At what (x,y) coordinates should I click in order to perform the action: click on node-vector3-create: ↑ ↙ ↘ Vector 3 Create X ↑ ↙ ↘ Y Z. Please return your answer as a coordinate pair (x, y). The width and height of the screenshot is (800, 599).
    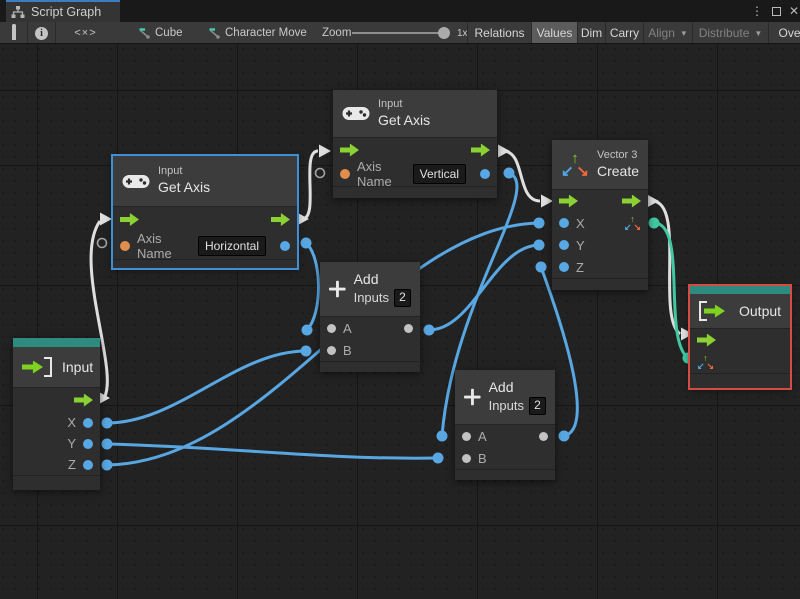
    Looking at the image, I should click on (600, 215).